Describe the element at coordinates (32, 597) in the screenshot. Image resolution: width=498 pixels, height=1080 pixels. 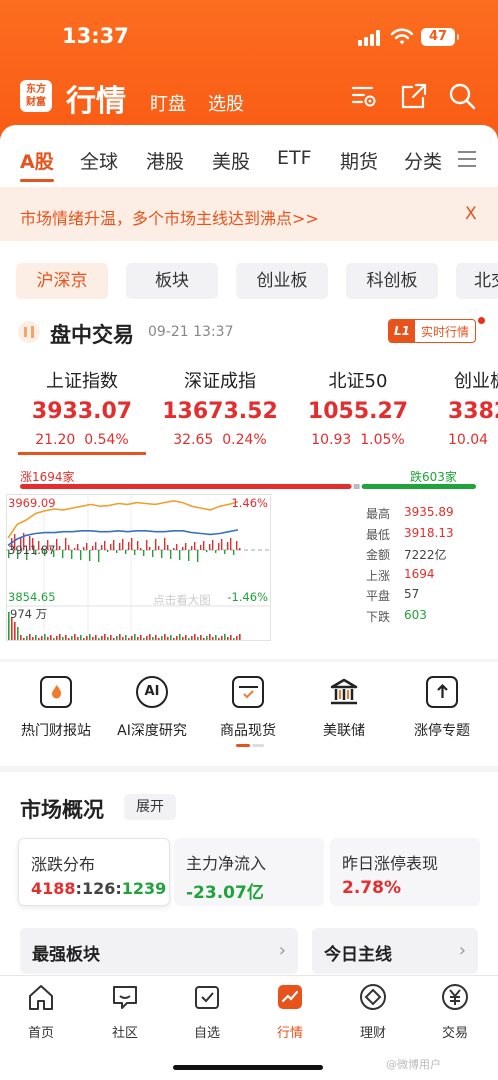
I see `y-min-label: 3854.65` at that location.